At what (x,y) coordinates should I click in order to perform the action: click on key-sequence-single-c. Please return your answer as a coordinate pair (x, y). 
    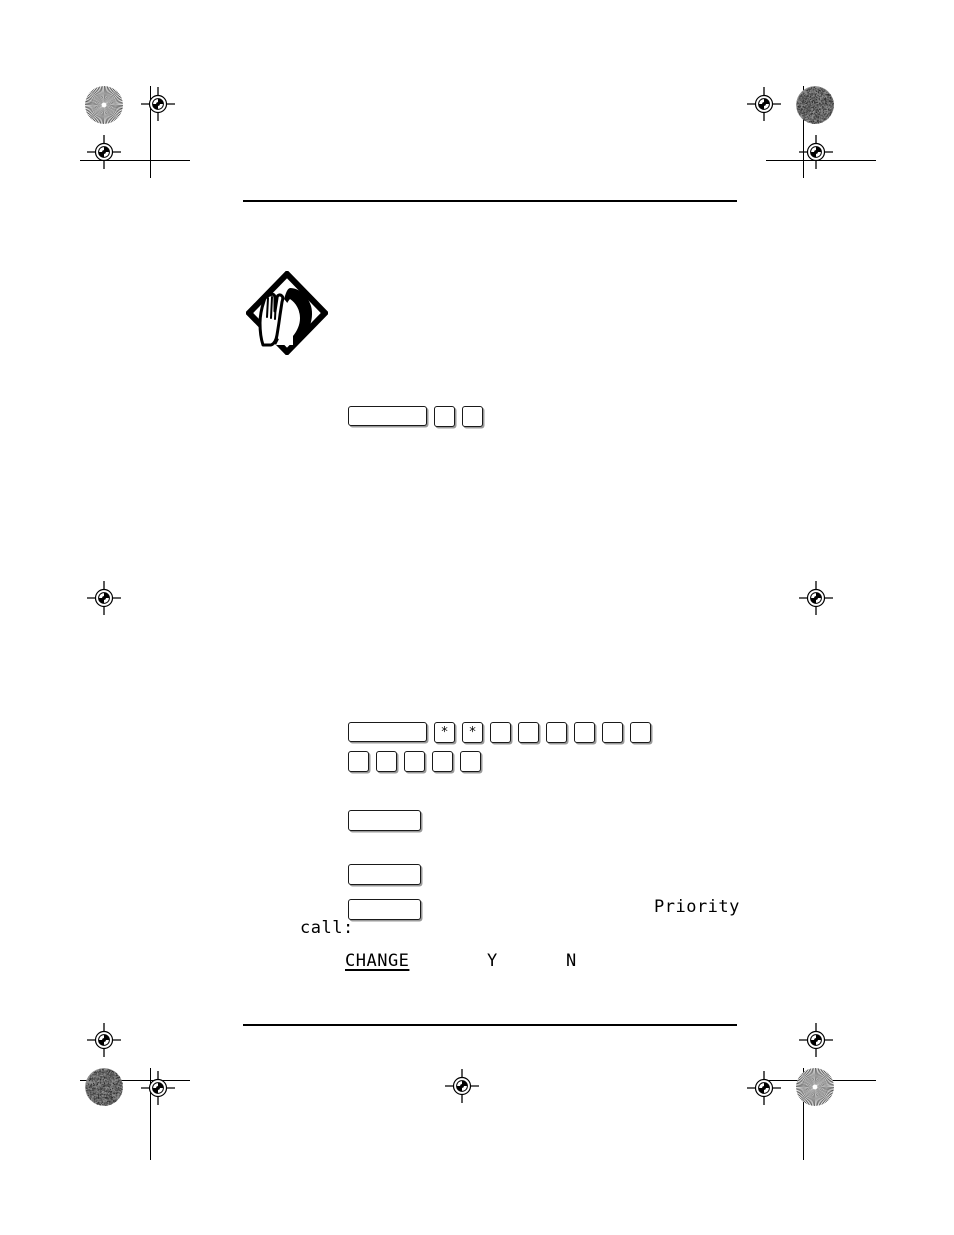
    Looking at the image, I should click on (384, 909).